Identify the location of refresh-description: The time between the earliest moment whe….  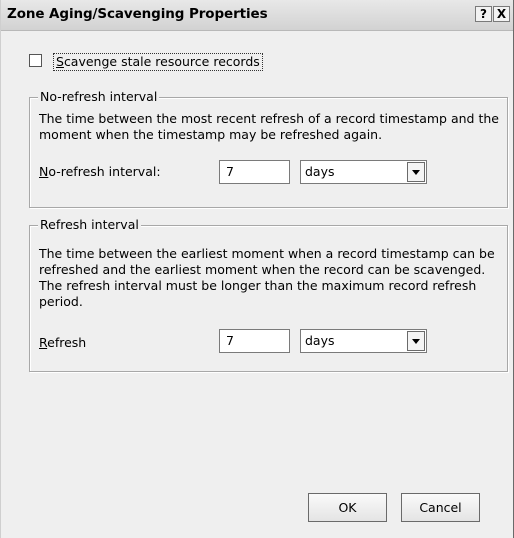
(267, 277).